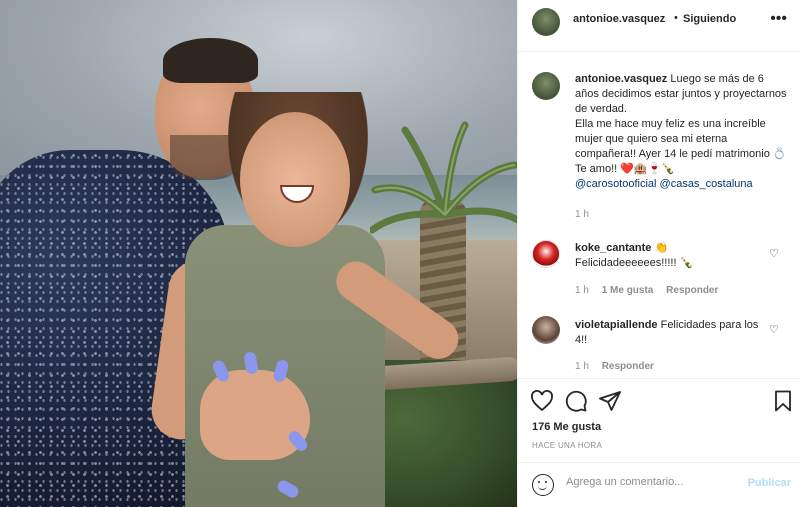 This screenshot has width=800, height=507. I want to click on palm-leaves, so click(443, 177).